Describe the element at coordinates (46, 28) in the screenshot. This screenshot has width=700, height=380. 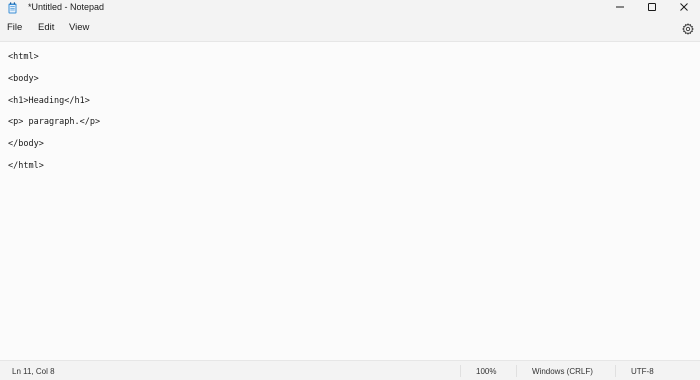
I see `menu-edit: Edit` at that location.